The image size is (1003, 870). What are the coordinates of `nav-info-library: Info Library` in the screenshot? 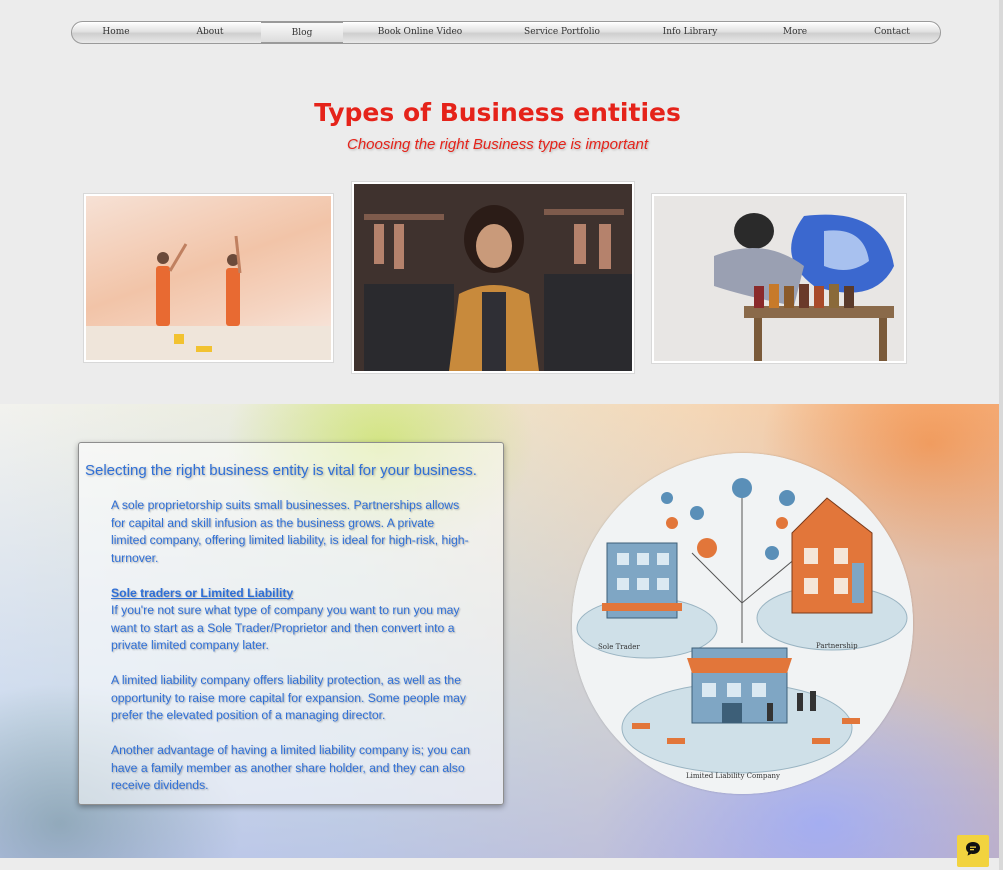 It's located at (690, 32).